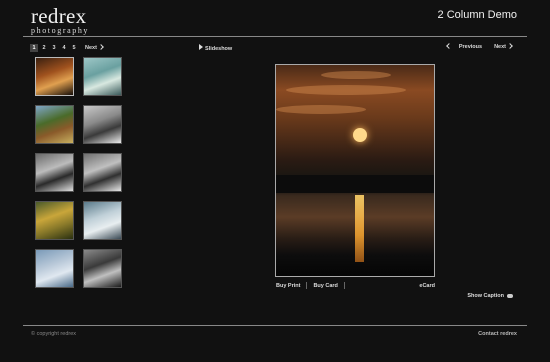  I want to click on photo-actions: Buy Print Buy Card eCard, so click(355, 285).